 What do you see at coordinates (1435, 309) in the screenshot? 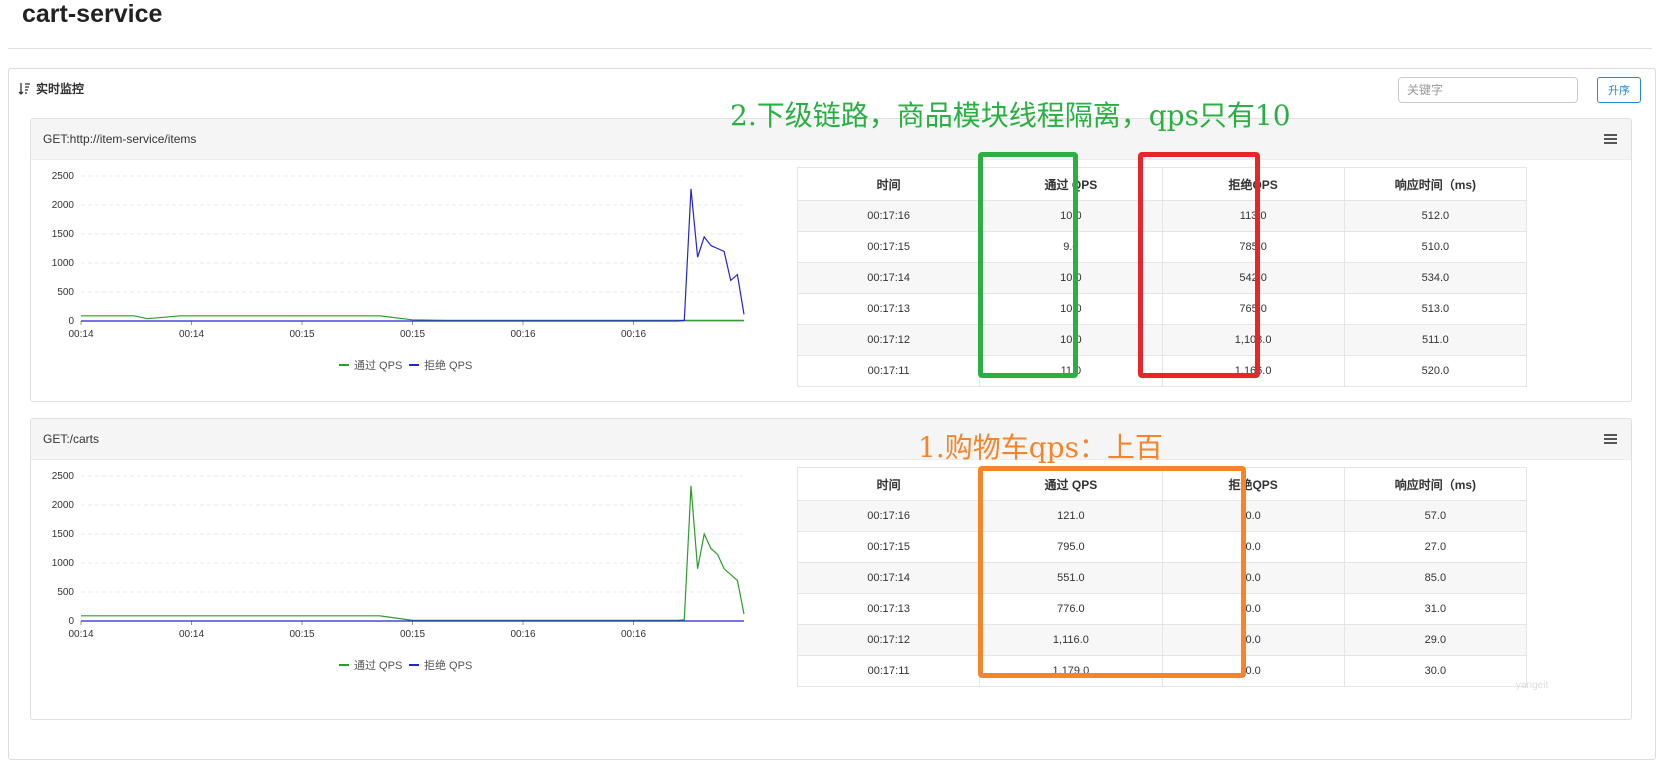
I see `cell-rt: 513.0` at bounding box center [1435, 309].